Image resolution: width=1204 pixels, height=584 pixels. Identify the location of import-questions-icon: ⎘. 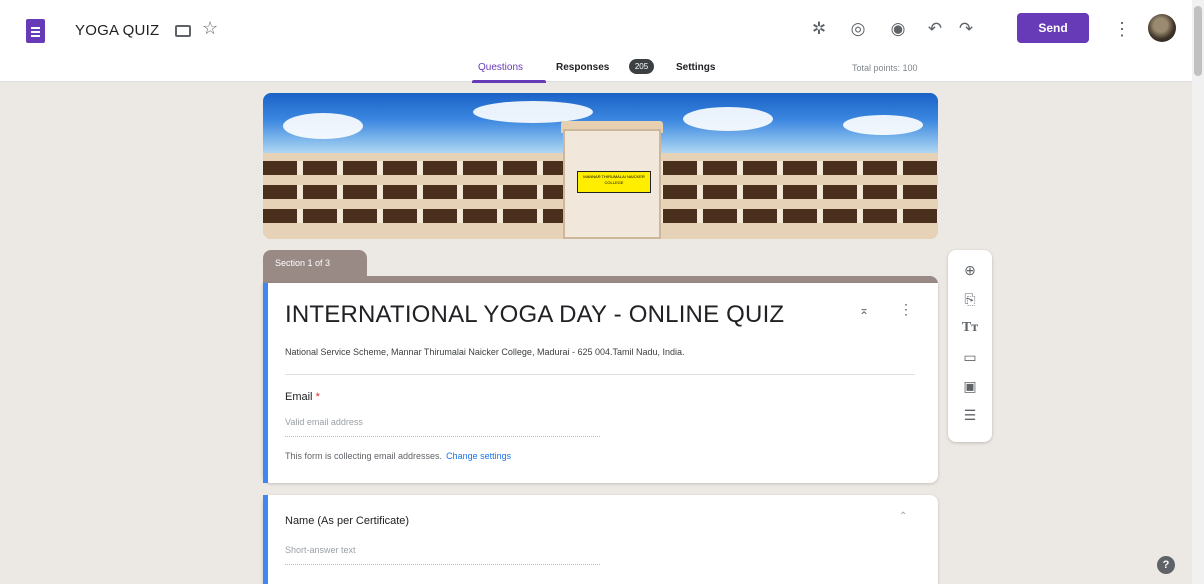
(970, 299).